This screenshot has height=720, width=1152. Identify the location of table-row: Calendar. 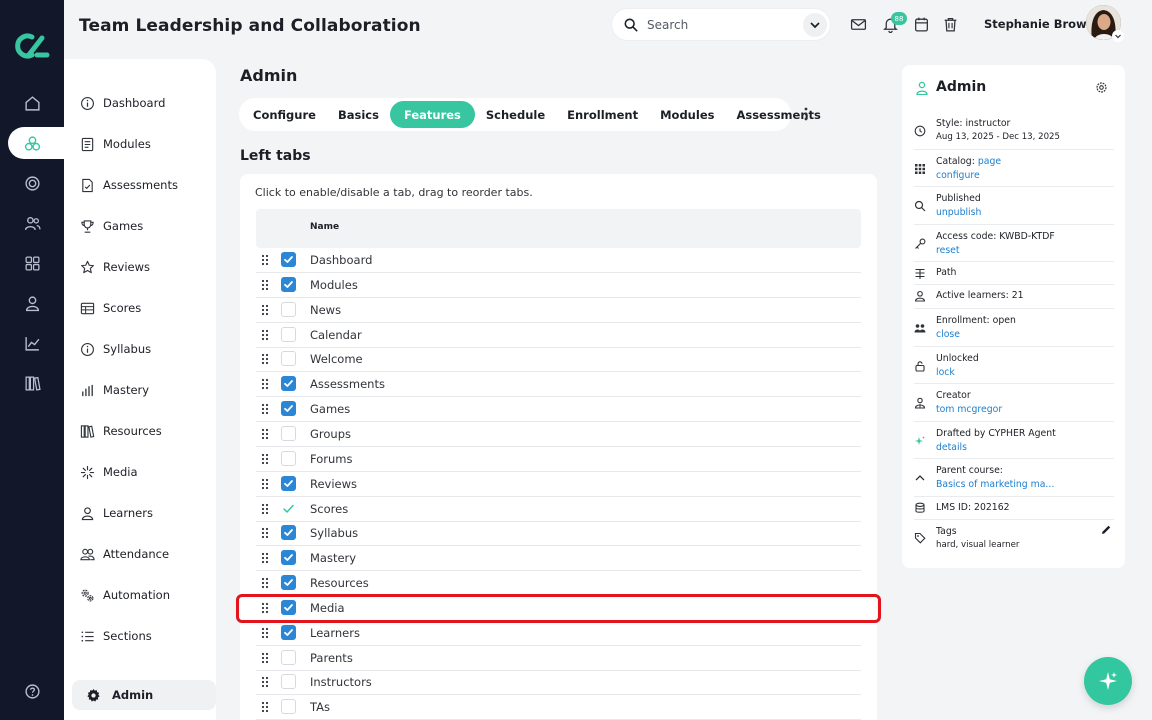
(558, 335).